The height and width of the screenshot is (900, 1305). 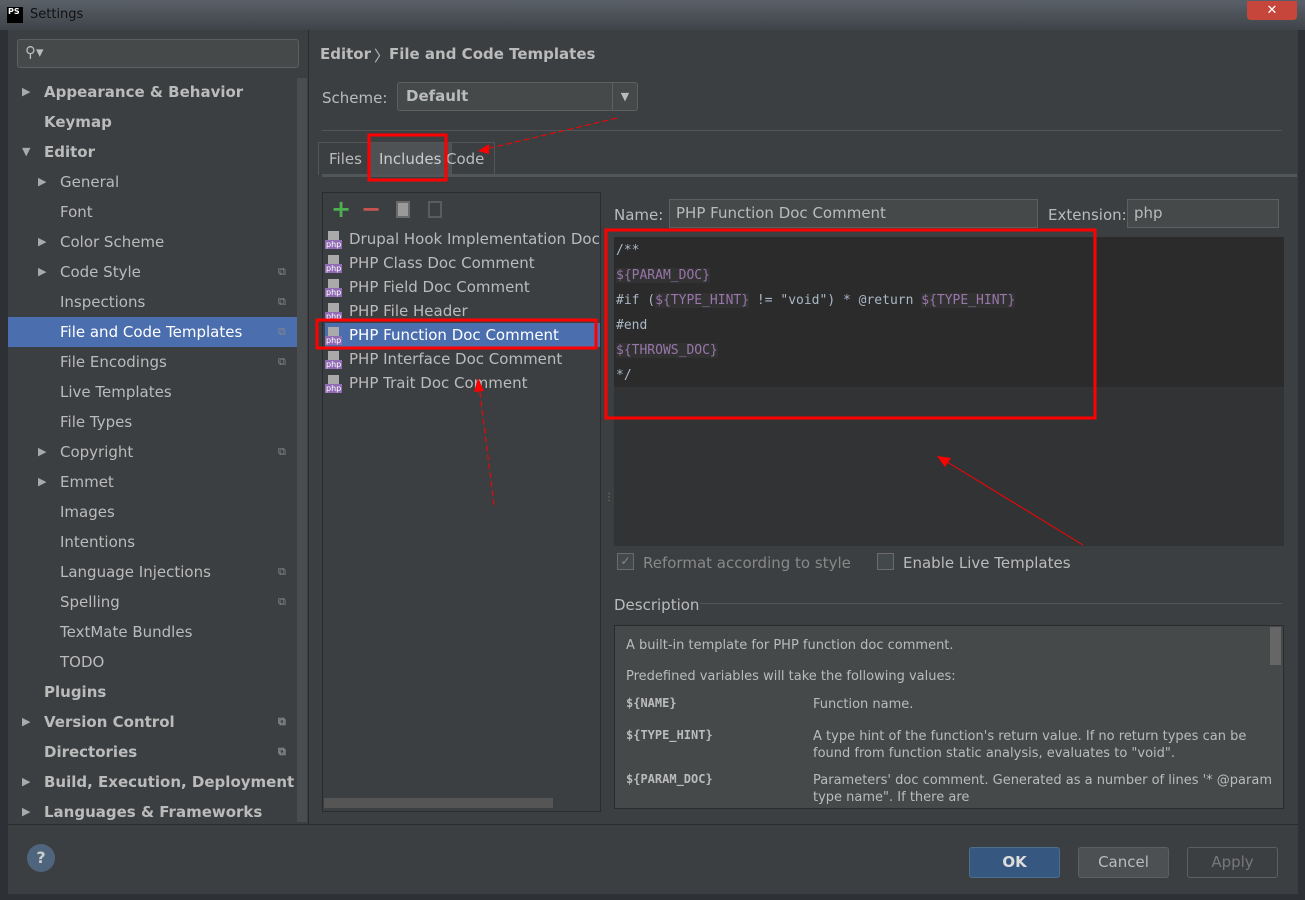 What do you see at coordinates (651, 703) in the screenshot?
I see `variable-name: ${NAME}` at bounding box center [651, 703].